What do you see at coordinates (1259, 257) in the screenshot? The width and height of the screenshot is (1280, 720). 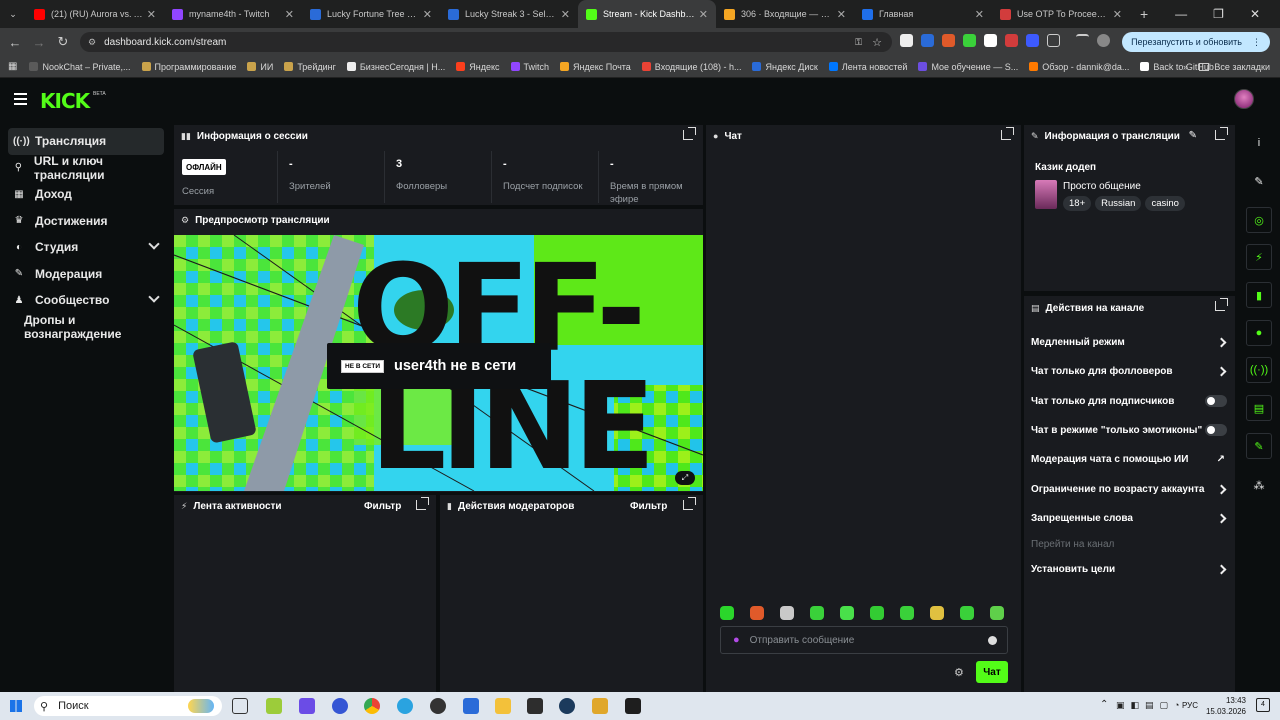 I see `lightning-icon: ⚡` at bounding box center [1259, 257].